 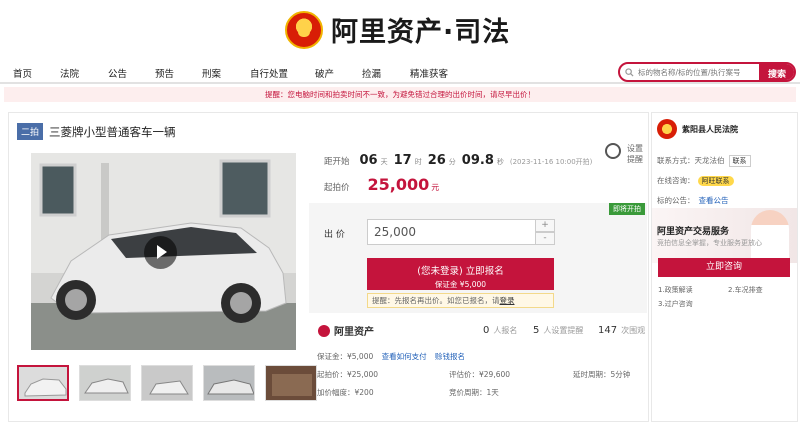 I want to click on ali-logo-icon, so click(x=324, y=330).